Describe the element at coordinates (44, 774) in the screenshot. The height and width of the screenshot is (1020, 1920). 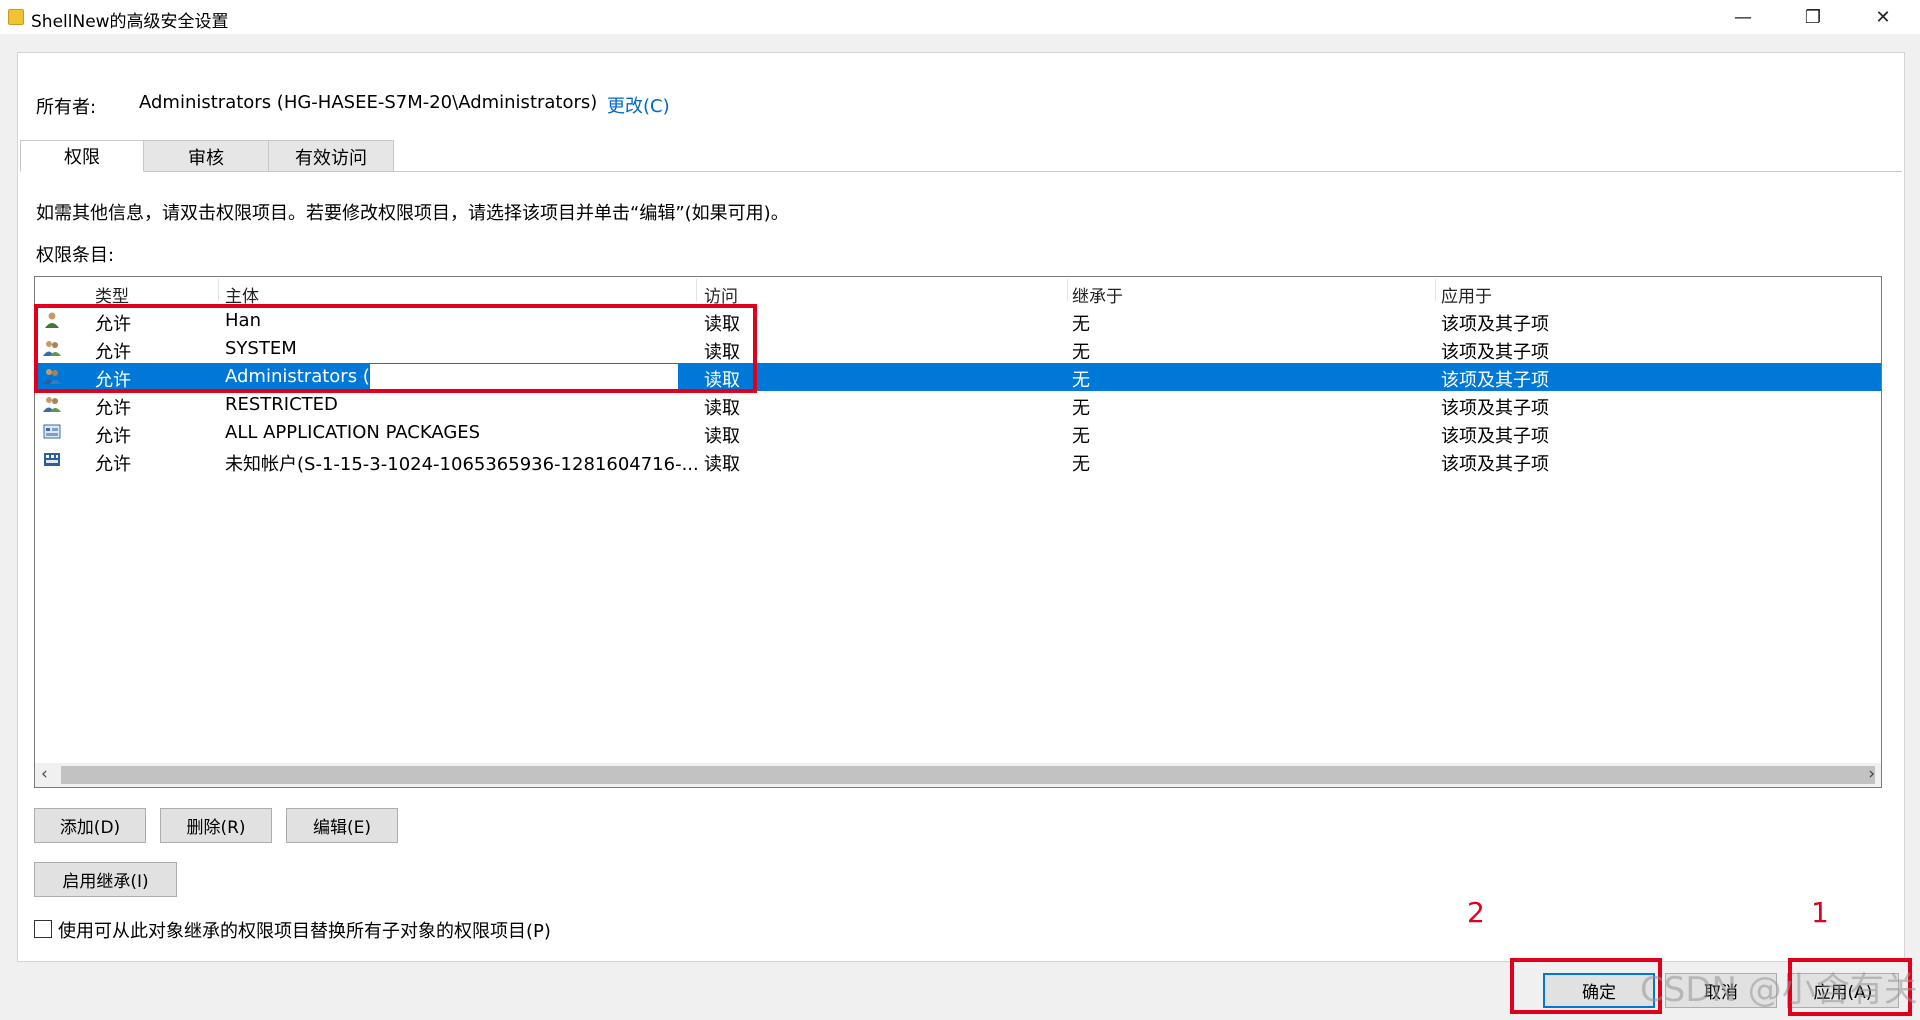
I see `scroll-left-icon: ‹` at that location.